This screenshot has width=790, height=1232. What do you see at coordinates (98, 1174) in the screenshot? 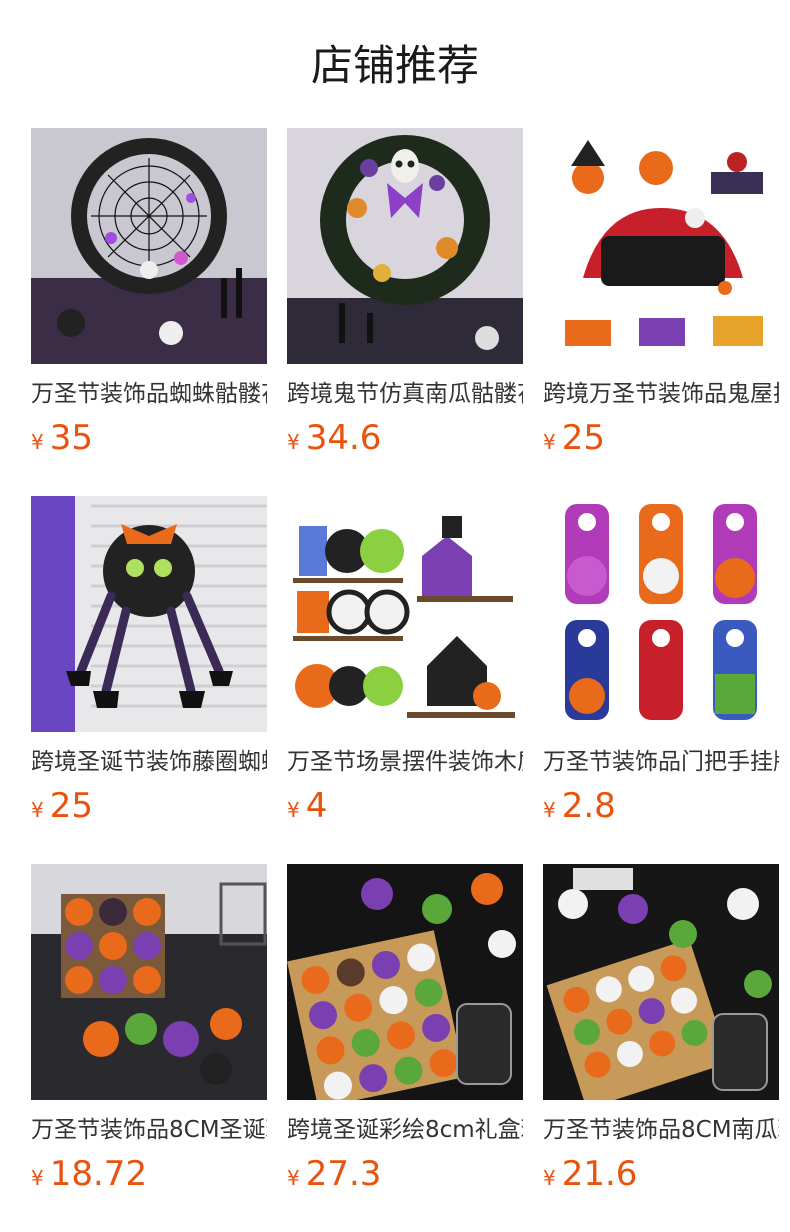
I see `price-amount: 18.72` at bounding box center [98, 1174].